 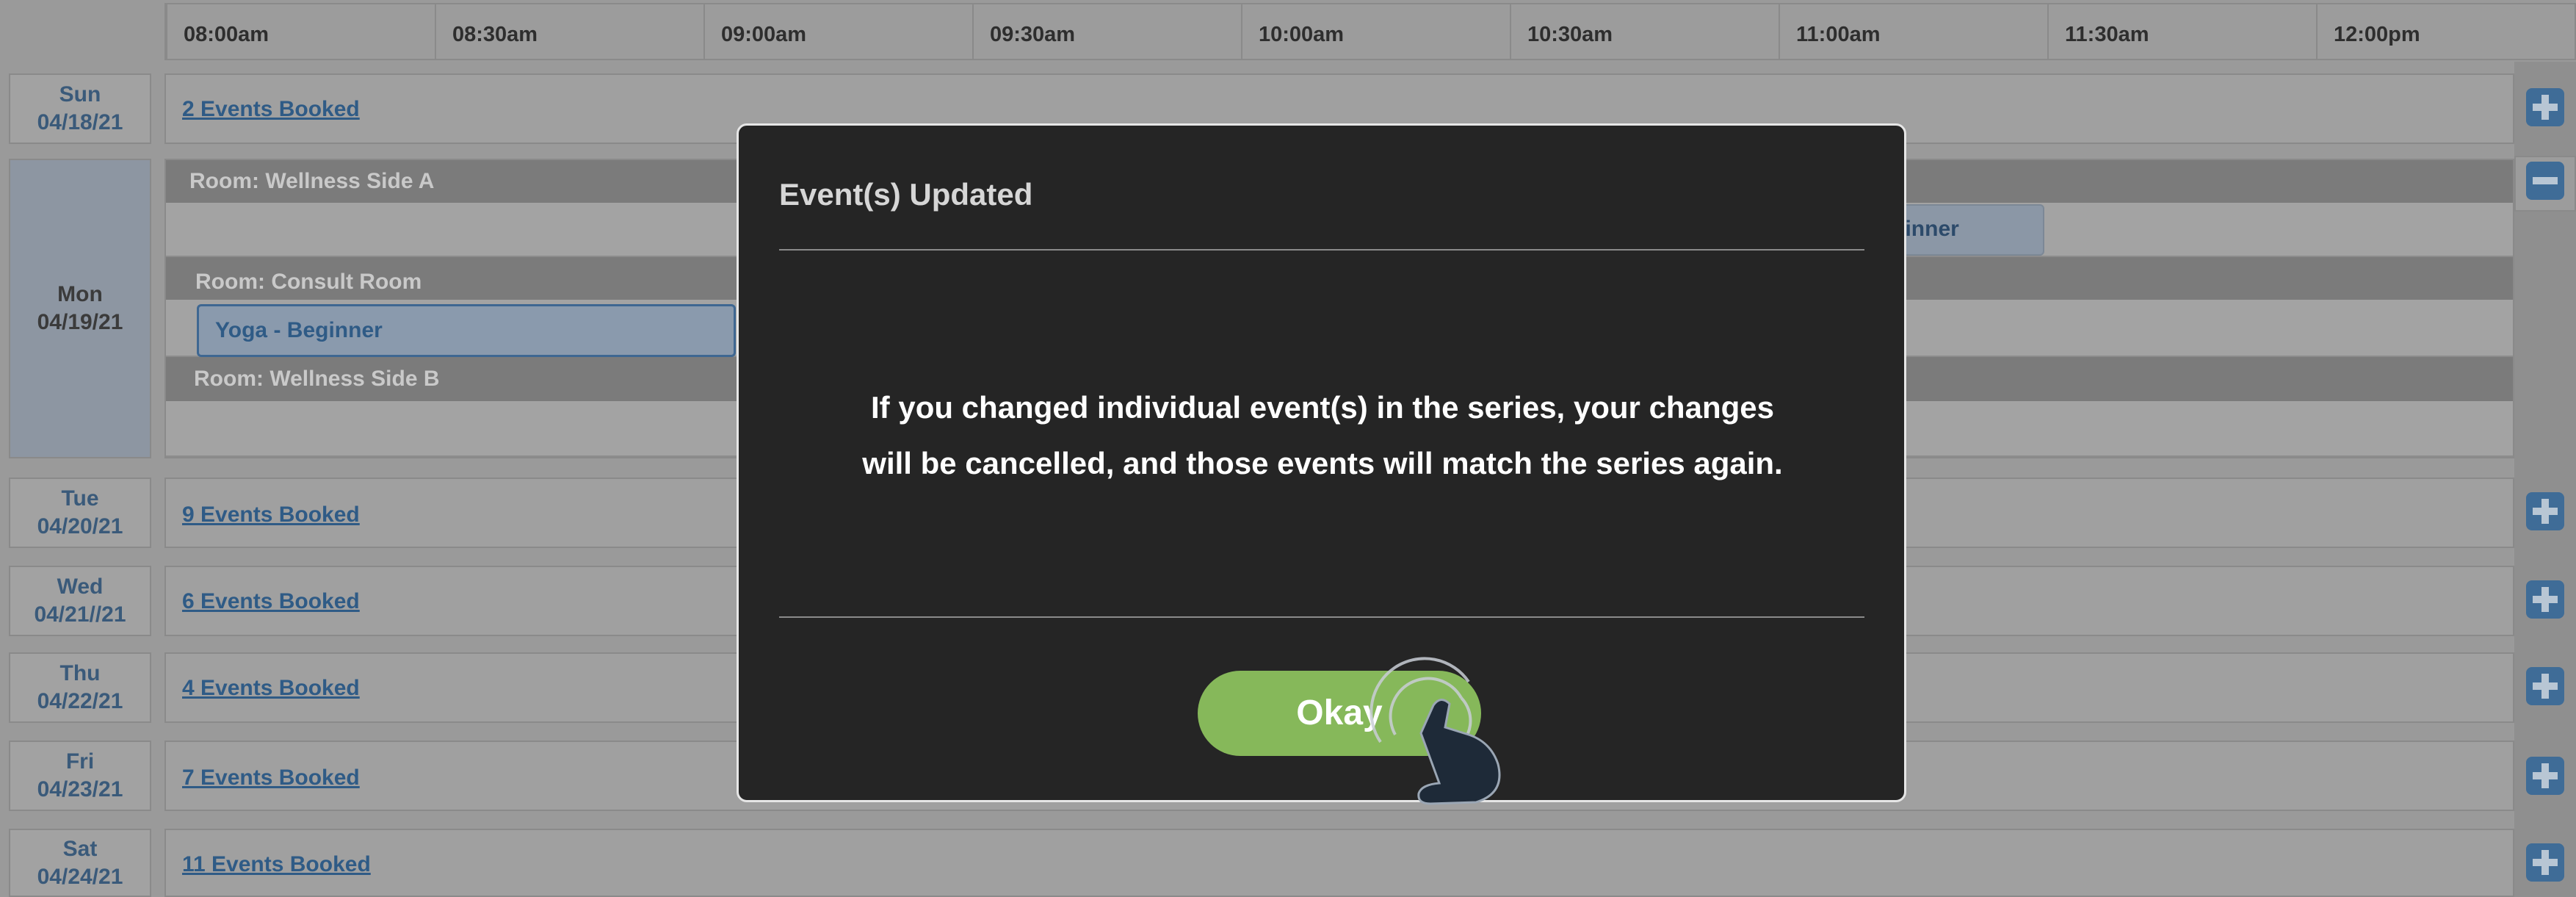 What do you see at coordinates (906, 194) in the screenshot?
I see `dialog-title: Event(s) Updated` at bounding box center [906, 194].